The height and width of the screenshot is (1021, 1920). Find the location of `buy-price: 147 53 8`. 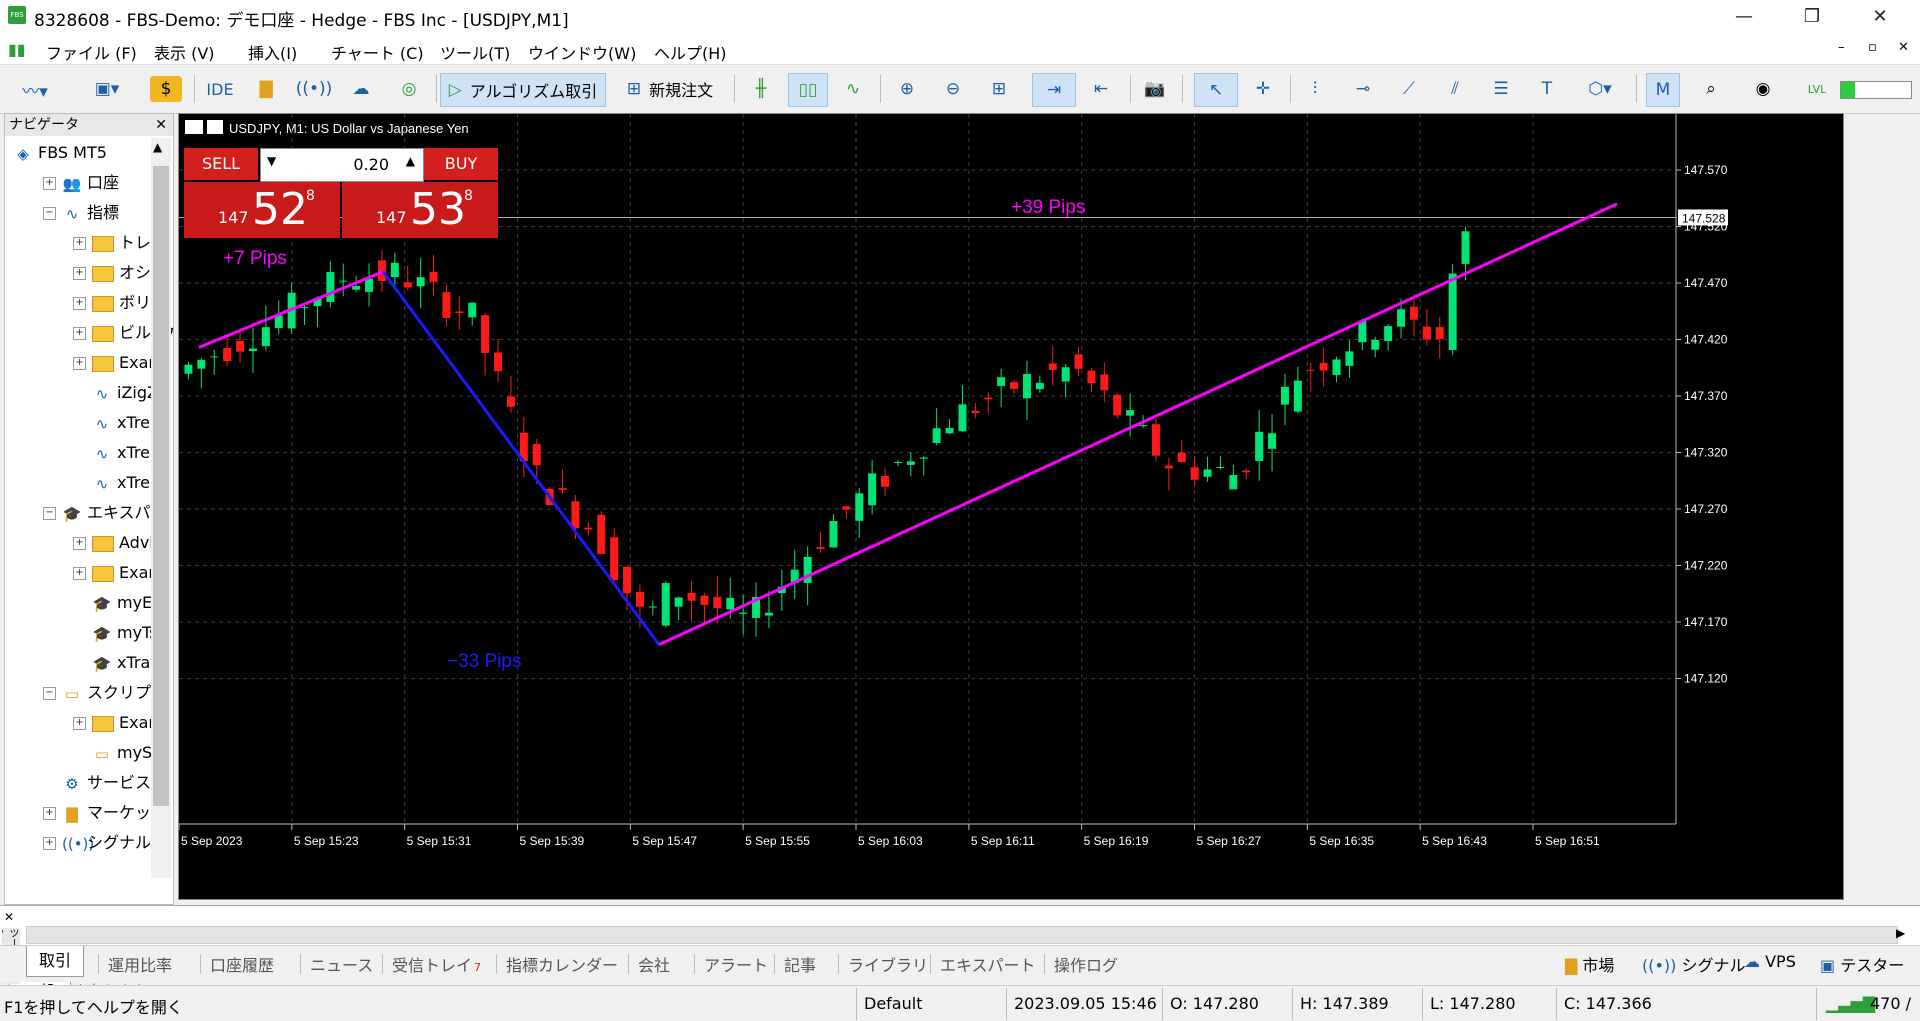

buy-price: 147 53 8 is located at coordinates (420, 210).